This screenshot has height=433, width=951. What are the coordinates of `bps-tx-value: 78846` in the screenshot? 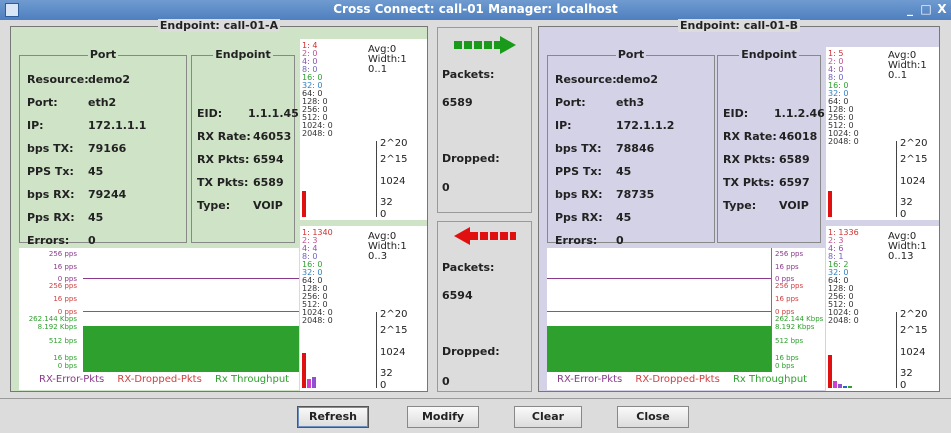 It's located at (635, 148).